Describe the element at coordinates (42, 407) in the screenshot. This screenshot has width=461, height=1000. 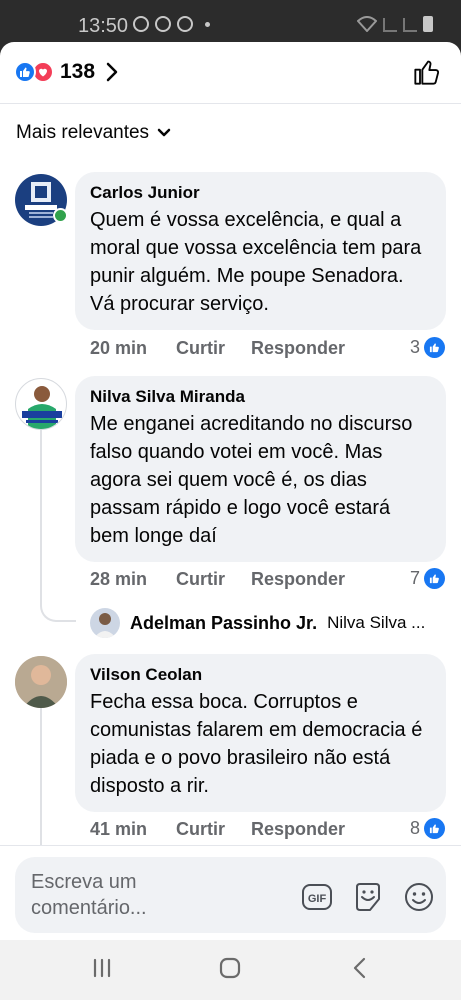
I see `avatar-campaign-icon` at that location.